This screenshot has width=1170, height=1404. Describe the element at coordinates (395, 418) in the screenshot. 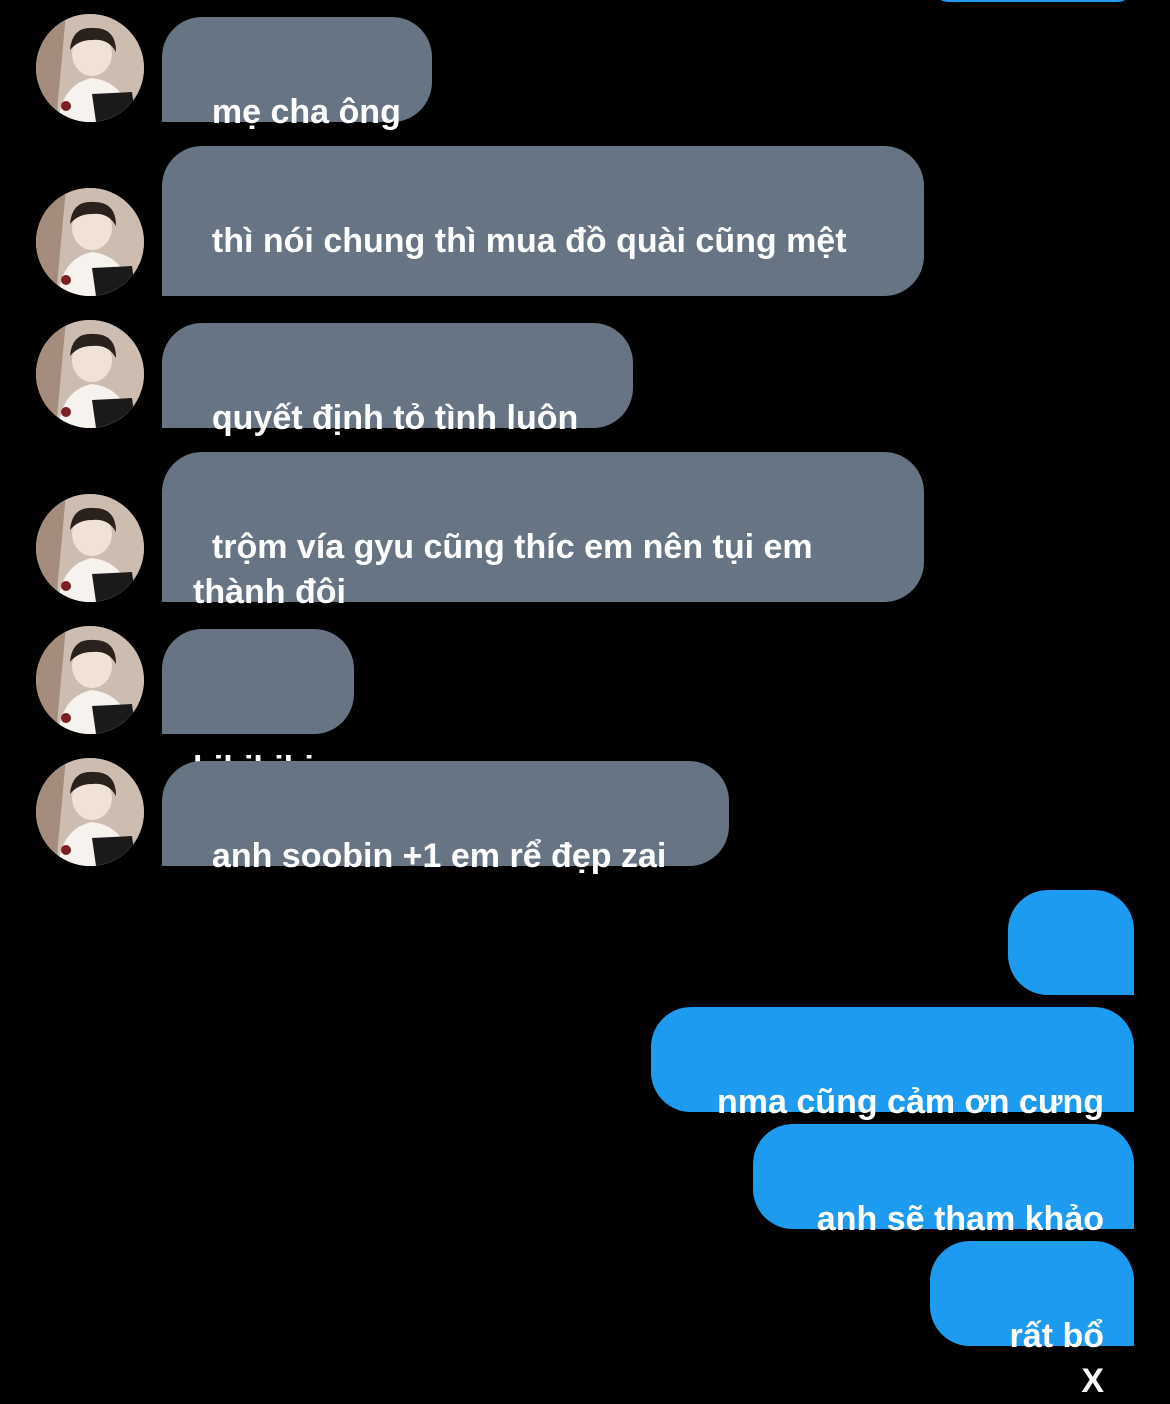

I see `message-text: quyết định tỏ tình luôn` at that location.